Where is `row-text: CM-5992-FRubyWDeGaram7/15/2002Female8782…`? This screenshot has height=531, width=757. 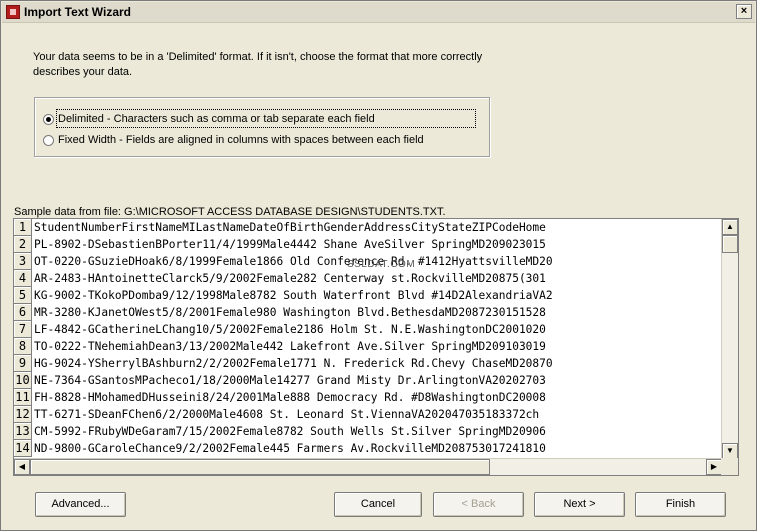 row-text: CM-5992-FRubyWDeGaram7/15/2002Female8782… is located at coordinates (290, 431).